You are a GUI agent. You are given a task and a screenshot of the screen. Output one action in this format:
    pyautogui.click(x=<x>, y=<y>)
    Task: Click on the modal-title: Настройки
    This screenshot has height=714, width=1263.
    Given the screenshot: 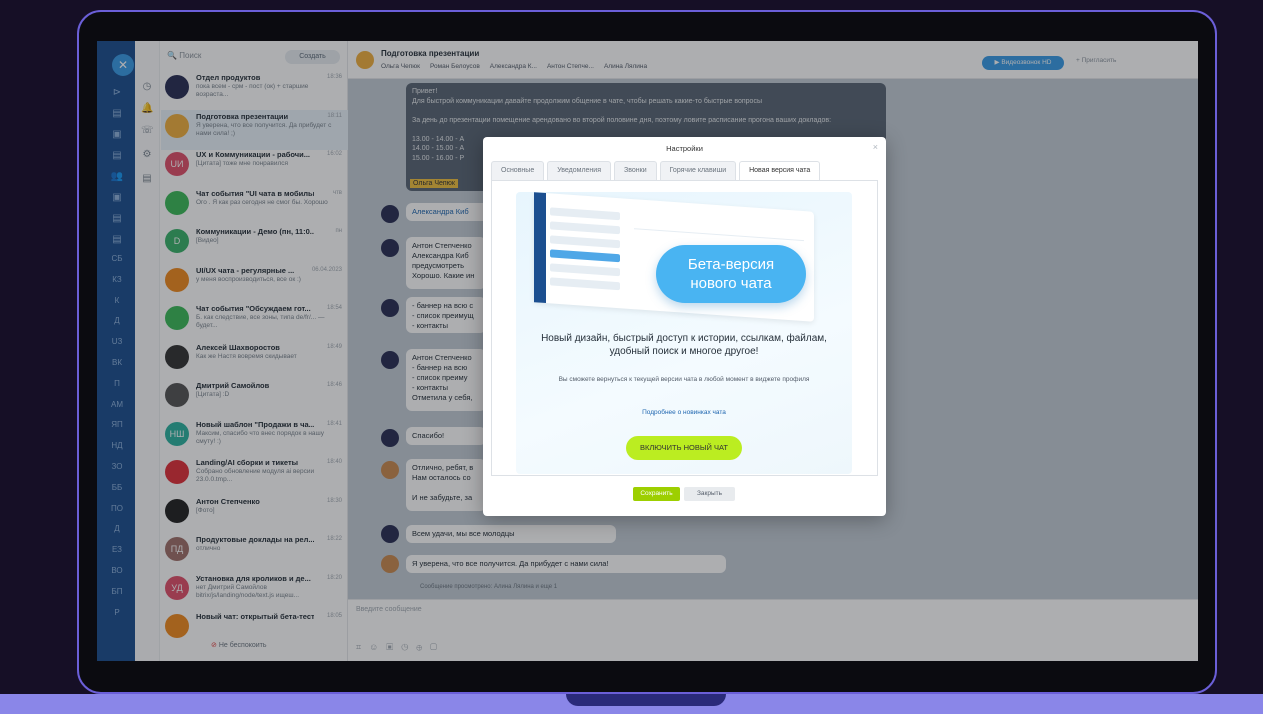 What is the action you would take?
    pyautogui.click(x=684, y=148)
    